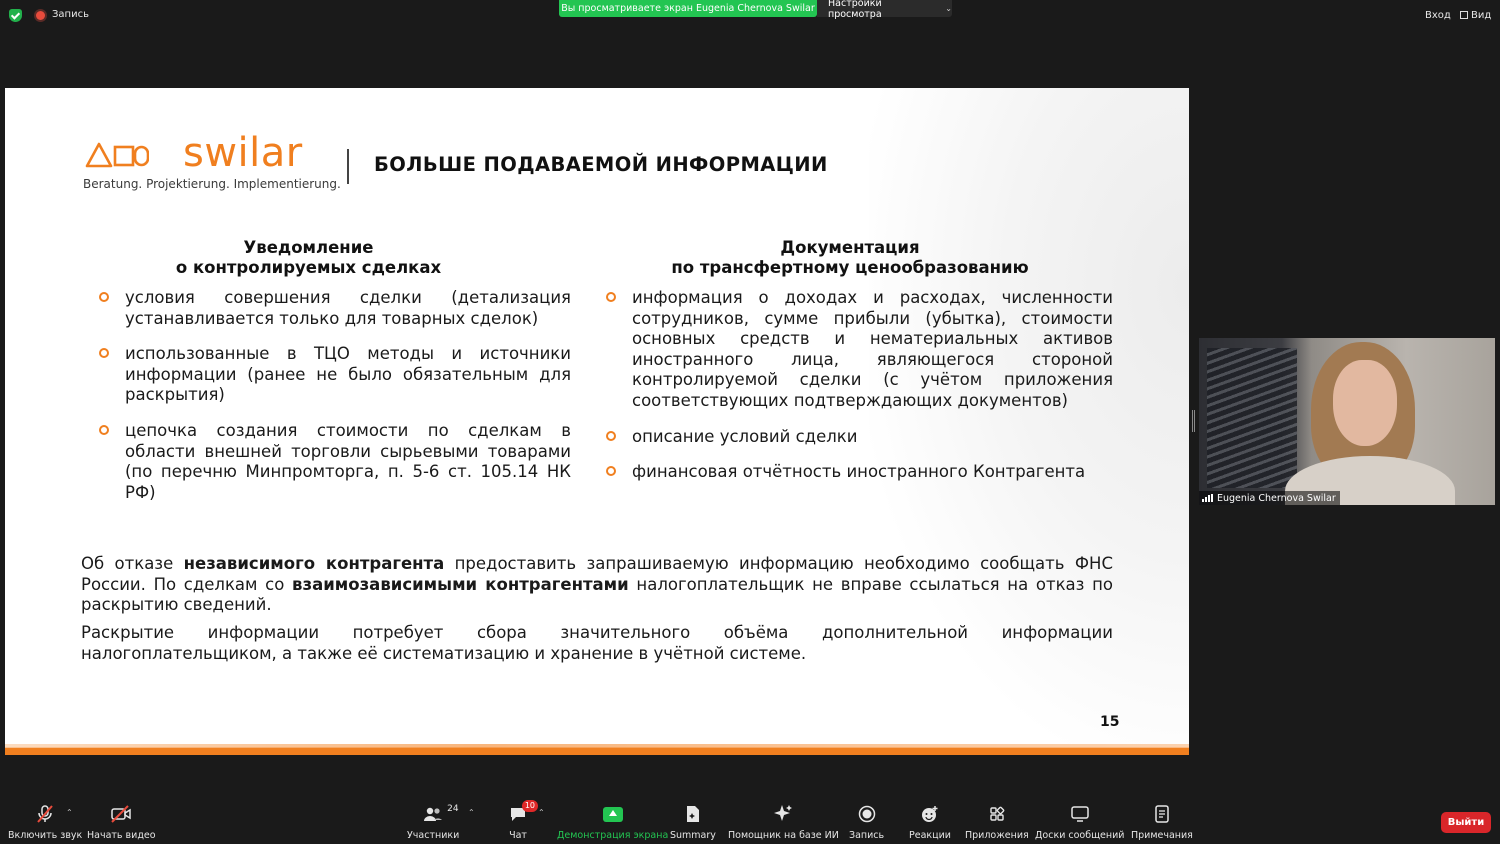 This screenshot has height=844, width=1500. Describe the element at coordinates (529, 806) in the screenshot. I see `chat-unread-badge: 10` at that location.